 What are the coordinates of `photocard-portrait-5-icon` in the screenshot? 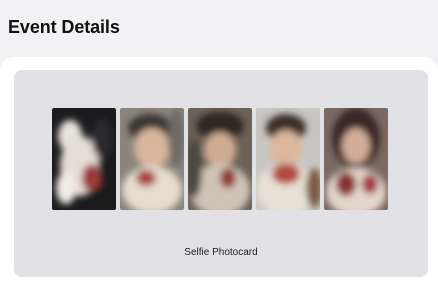 It's located at (356, 159).